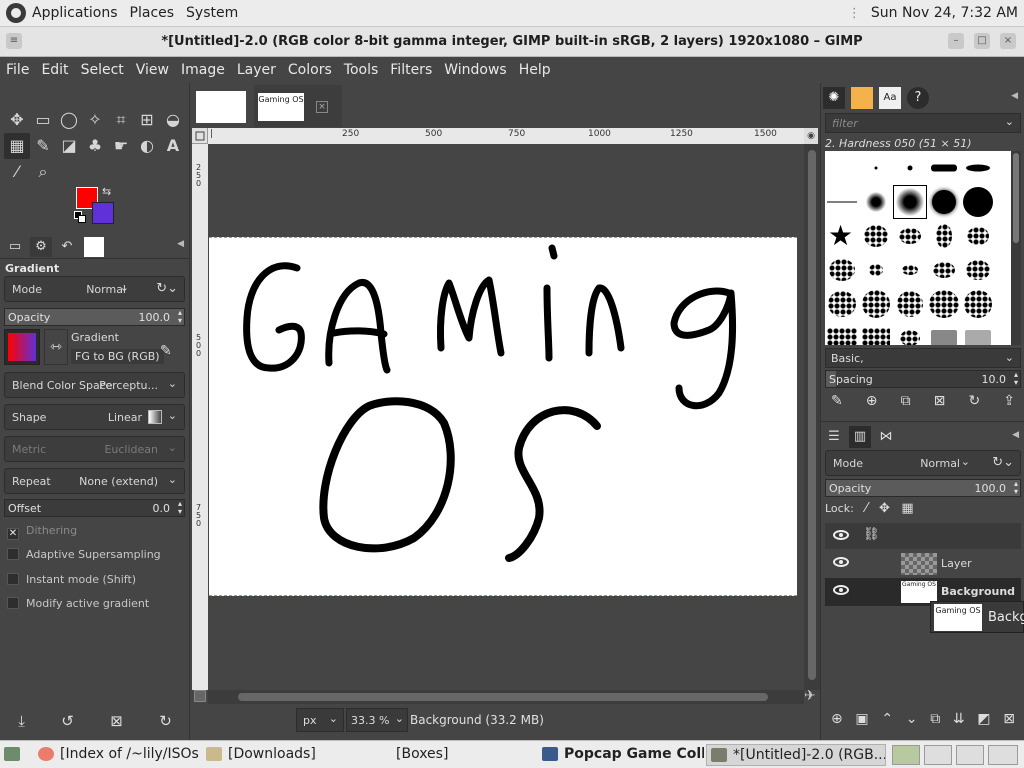 The image size is (1024, 768). Describe the element at coordinates (862, 98) in the screenshot. I see `tab-patterns` at that location.